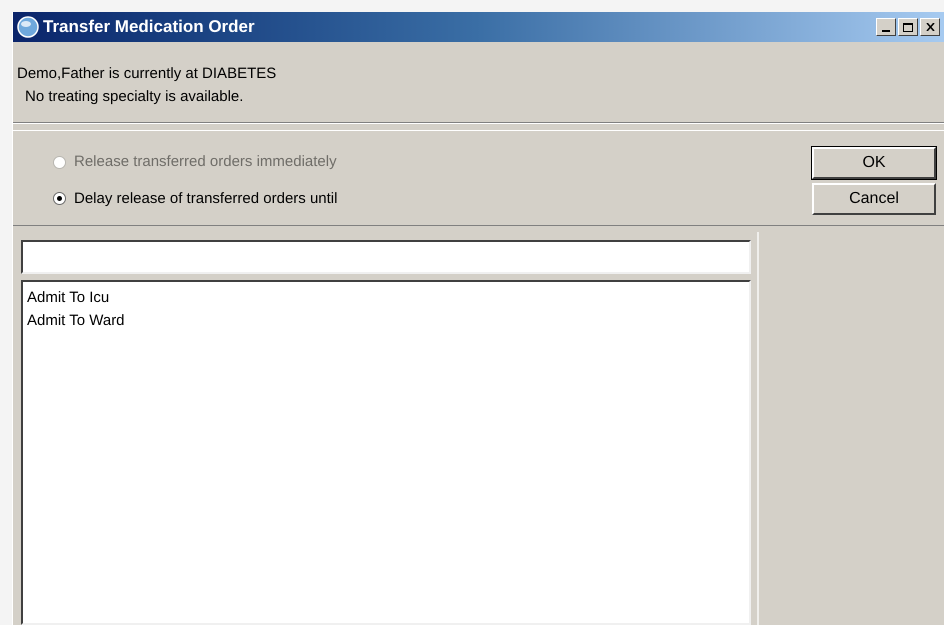  I want to click on window-title: Transfer Medication Order, so click(149, 27).